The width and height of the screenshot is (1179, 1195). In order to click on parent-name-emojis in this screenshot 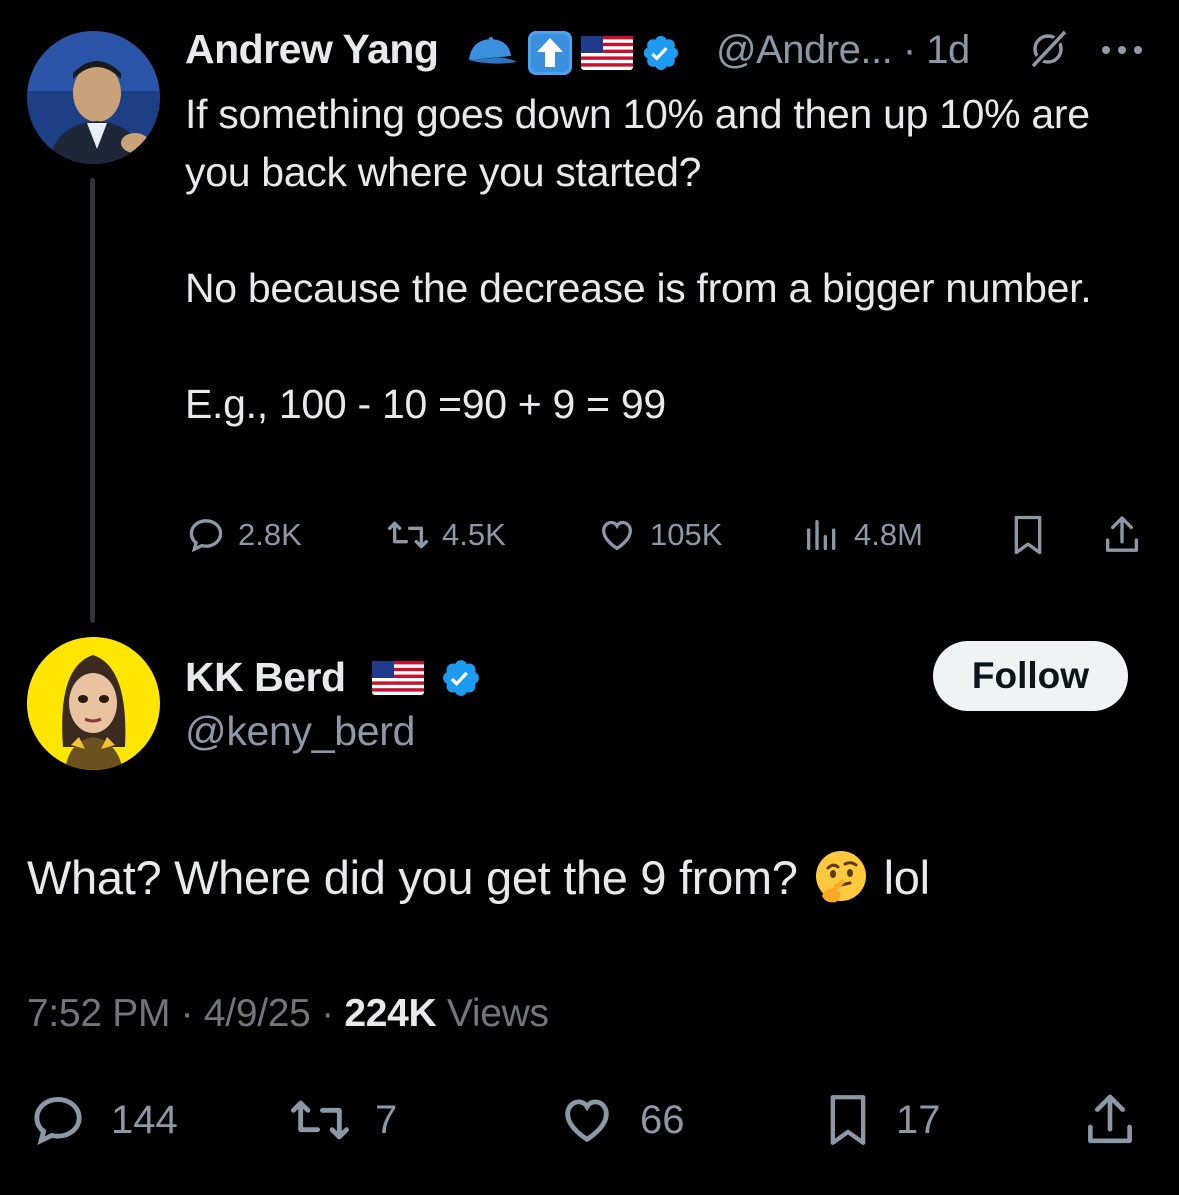, I will do `click(573, 53)`.